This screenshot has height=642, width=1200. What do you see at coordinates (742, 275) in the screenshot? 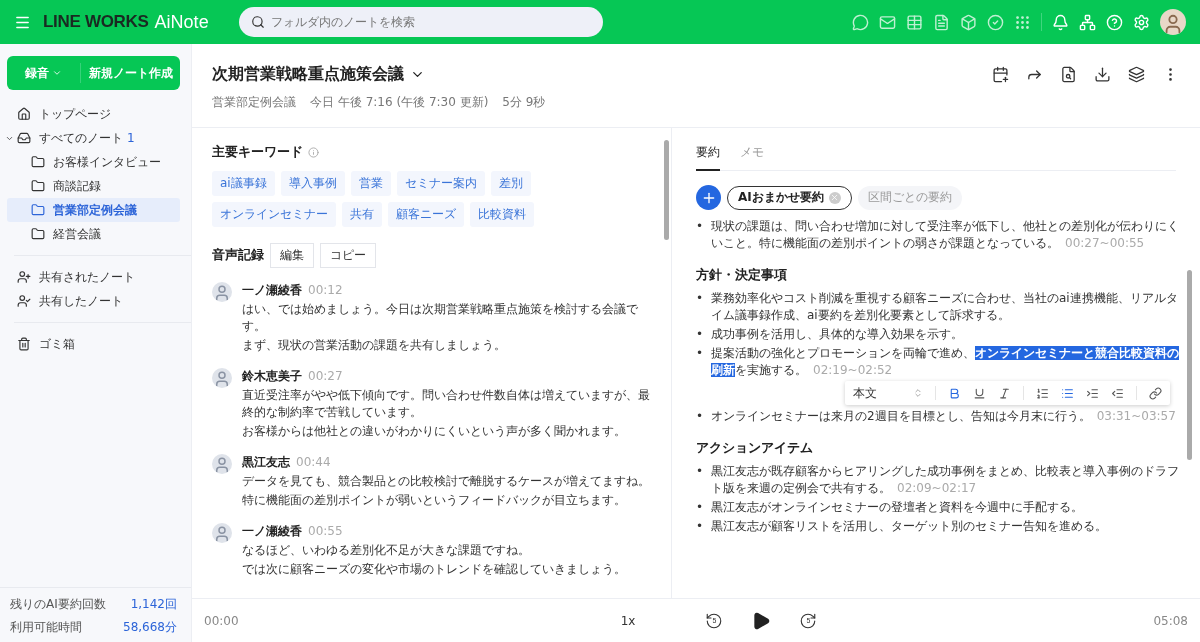
I see `summary-heading: 方針・決定事項` at bounding box center [742, 275].